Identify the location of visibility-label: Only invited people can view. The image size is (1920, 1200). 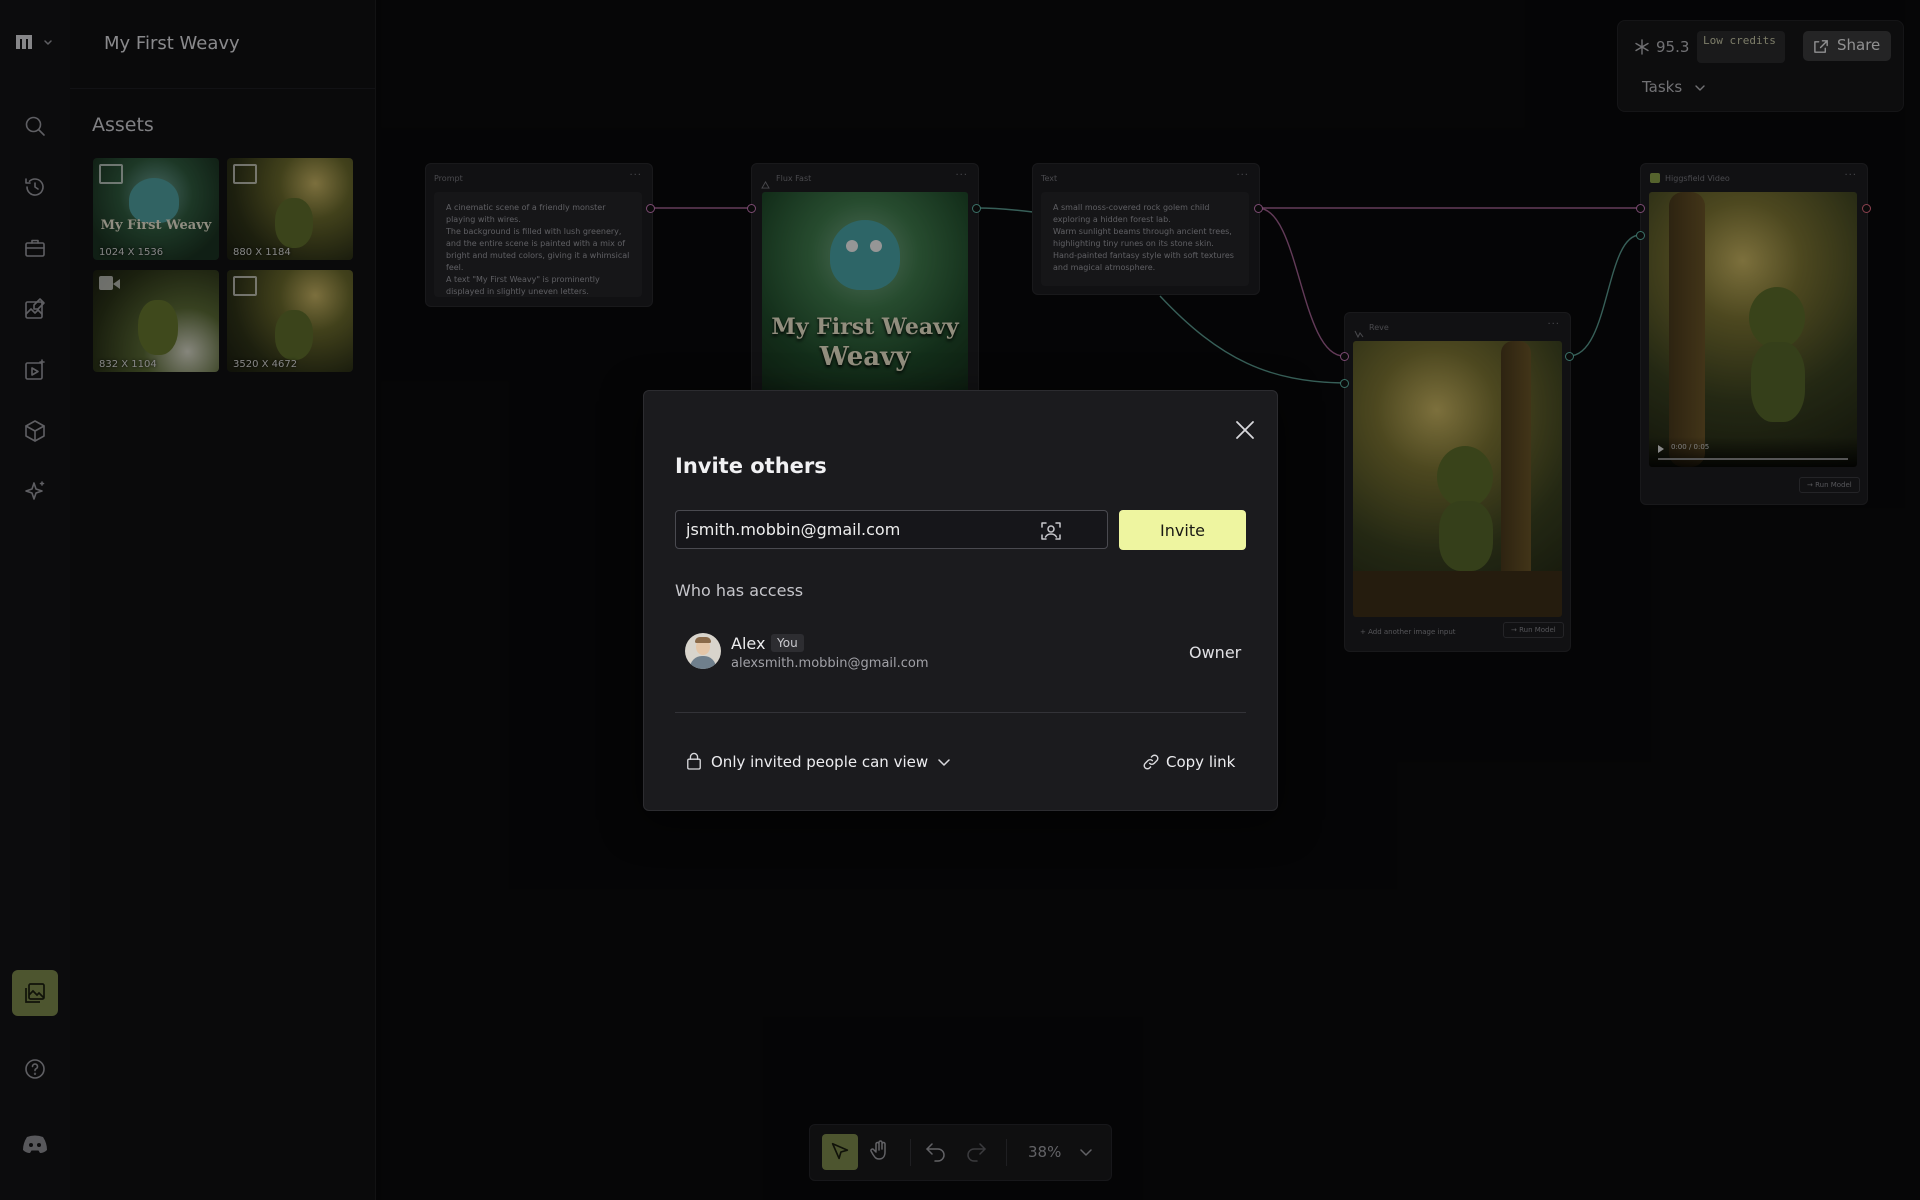
(820, 762).